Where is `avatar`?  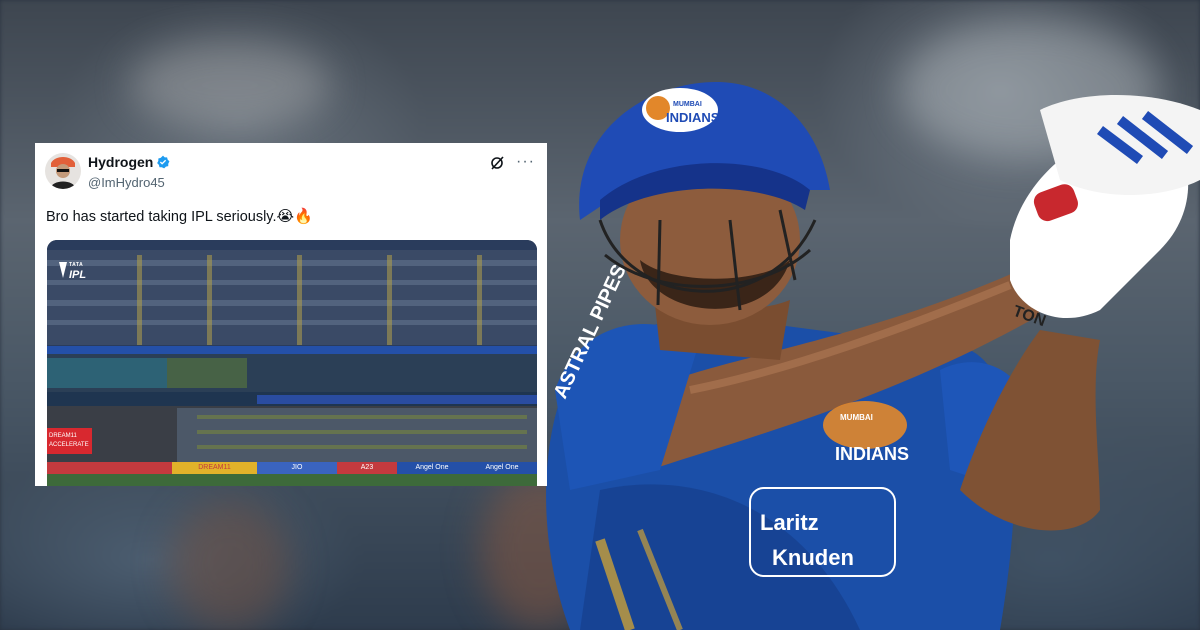 avatar is located at coordinates (63, 171).